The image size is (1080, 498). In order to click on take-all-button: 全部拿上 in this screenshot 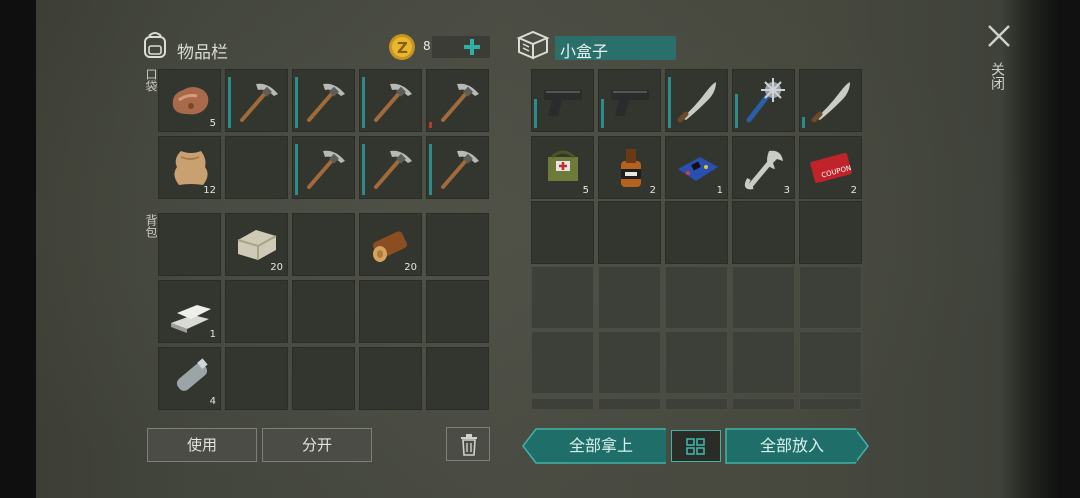, I will do `click(601, 446)`.